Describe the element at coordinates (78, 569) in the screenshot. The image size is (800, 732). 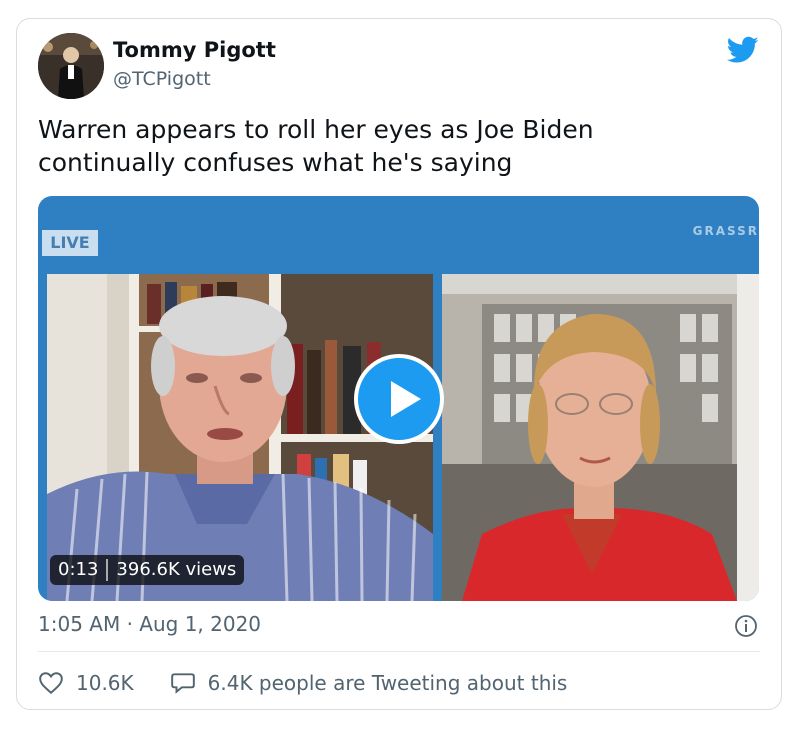
I see `video-duration: 0:13` at that location.